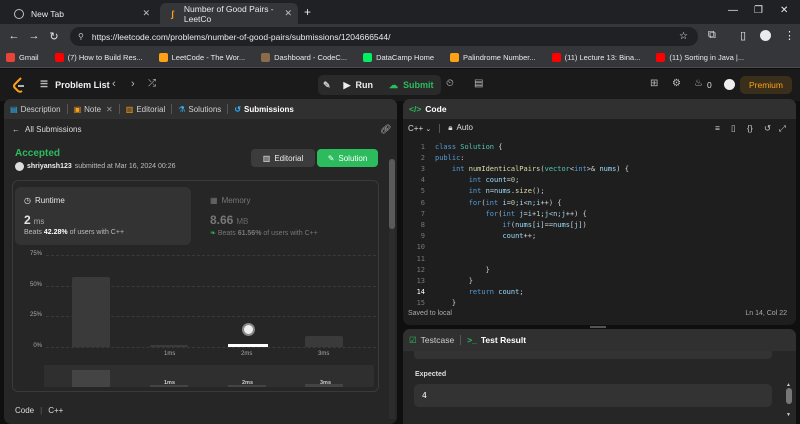 This screenshot has height=424, width=800. What do you see at coordinates (733, 10) in the screenshot?
I see `minimize-icon: —` at bounding box center [733, 10].